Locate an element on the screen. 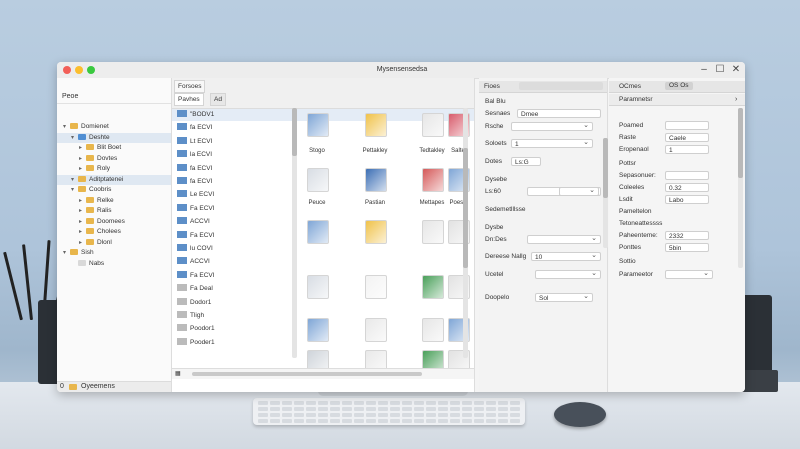  tab-os: OS Os is located at coordinates (679, 86).